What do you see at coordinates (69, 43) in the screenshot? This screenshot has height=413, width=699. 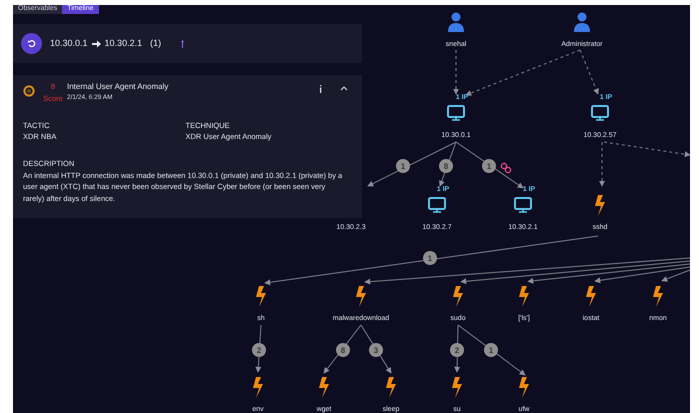 I see `source-ip: 10.30.0.1` at bounding box center [69, 43].